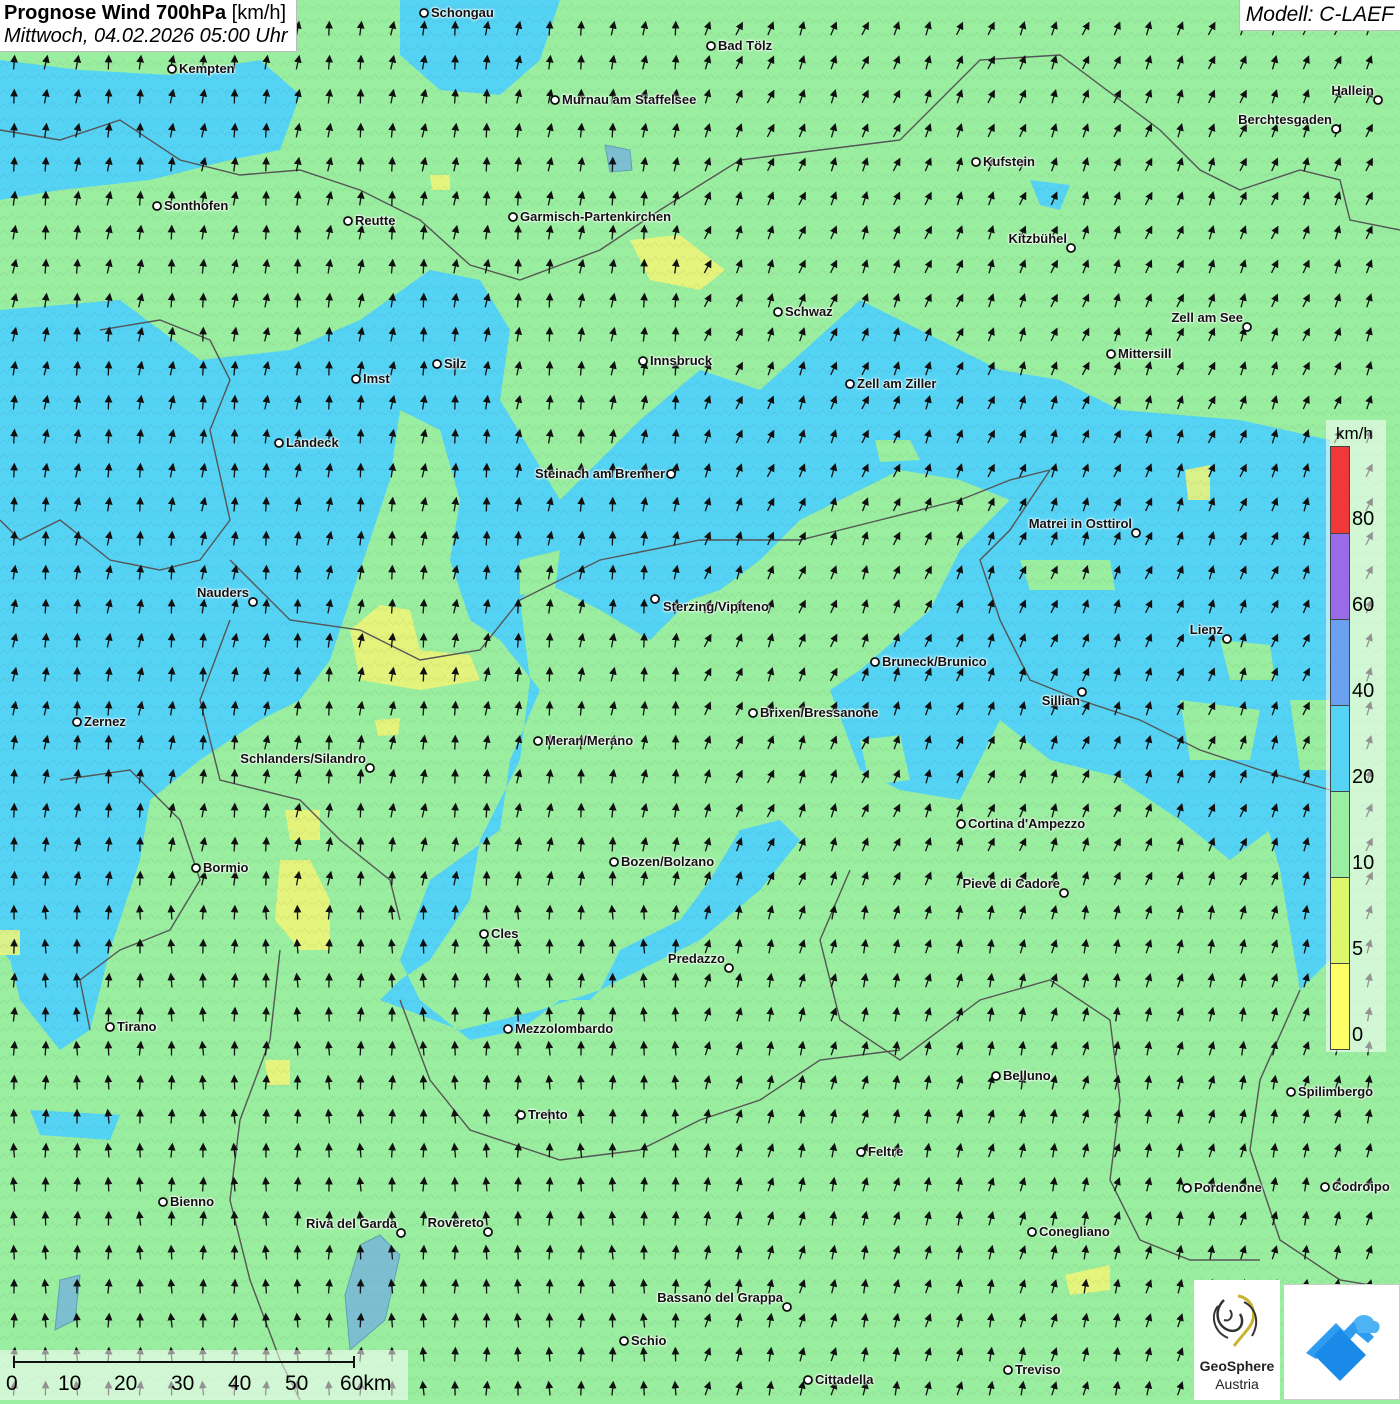 The width and height of the screenshot is (1400, 1404). What do you see at coordinates (1354, 434) in the screenshot?
I see `legend-unit: km/h` at bounding box center [1354, 434].